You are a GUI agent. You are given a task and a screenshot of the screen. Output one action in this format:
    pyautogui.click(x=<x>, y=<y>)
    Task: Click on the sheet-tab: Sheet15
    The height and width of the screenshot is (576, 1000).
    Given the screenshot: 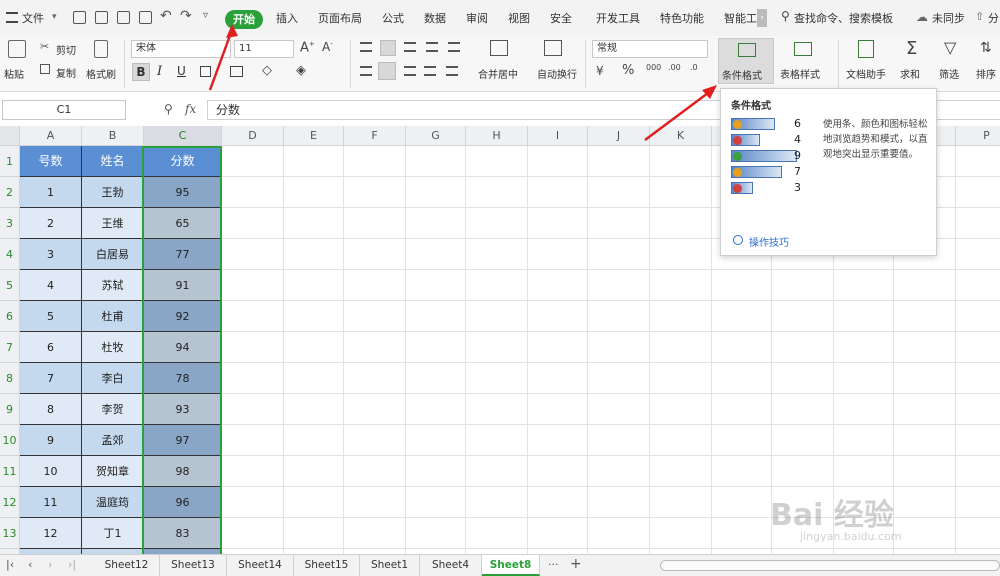 What is the action you would take?
    pyautogui.click(x=327, y=565)
    